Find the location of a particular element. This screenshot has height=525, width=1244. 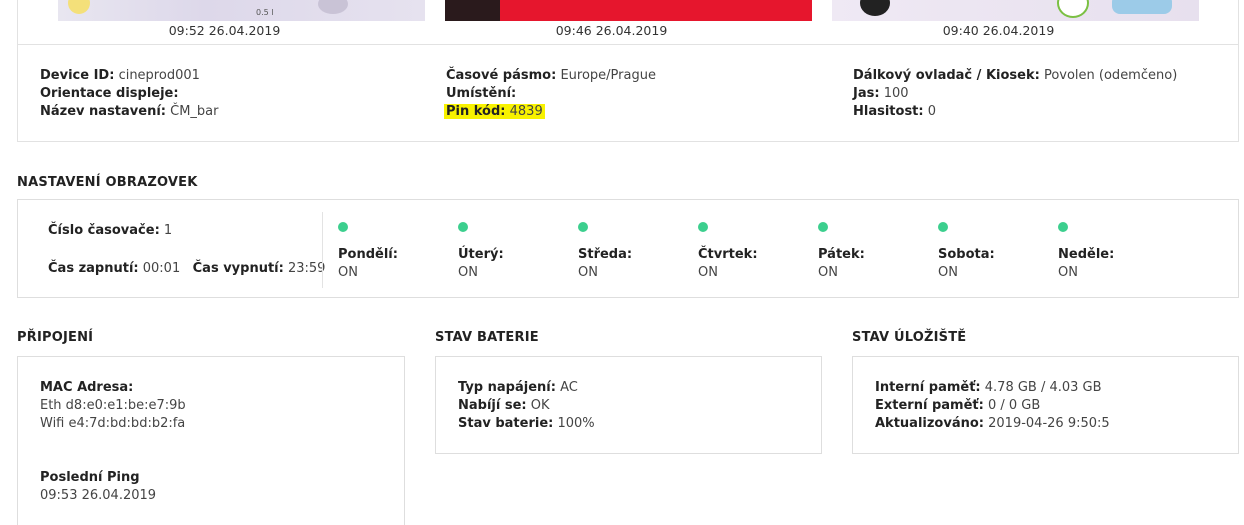

timezone-row: Časové pásmo: Europe/Prague is located at coordinates (551, 75).